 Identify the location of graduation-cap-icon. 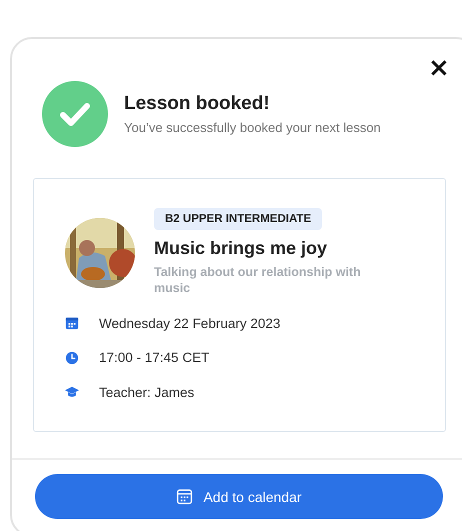
(72, 392).